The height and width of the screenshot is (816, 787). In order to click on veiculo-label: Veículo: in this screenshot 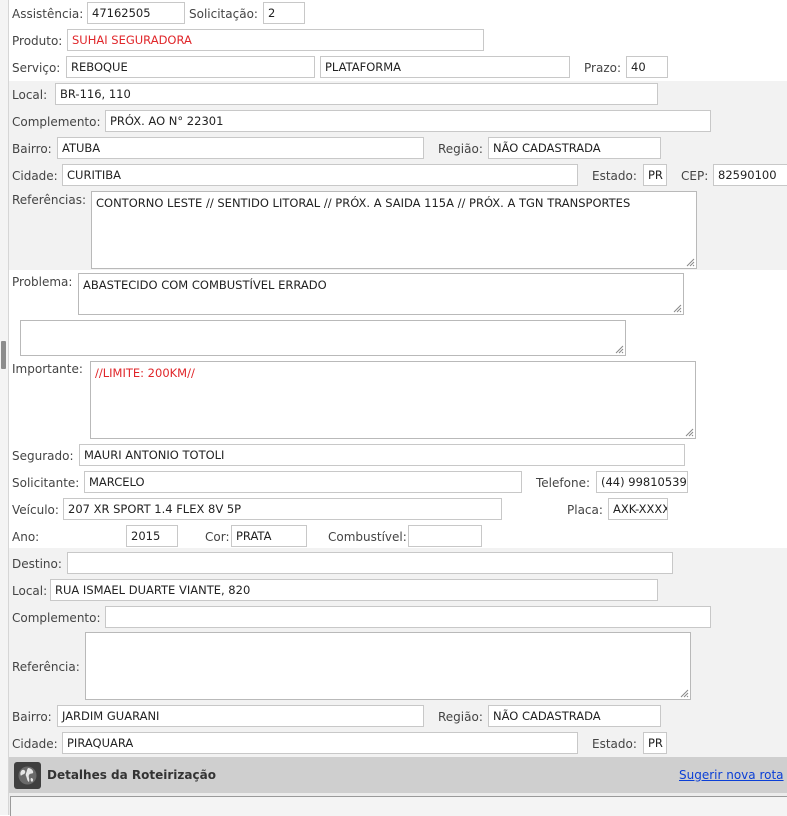, I will do `click(35, 510)`.